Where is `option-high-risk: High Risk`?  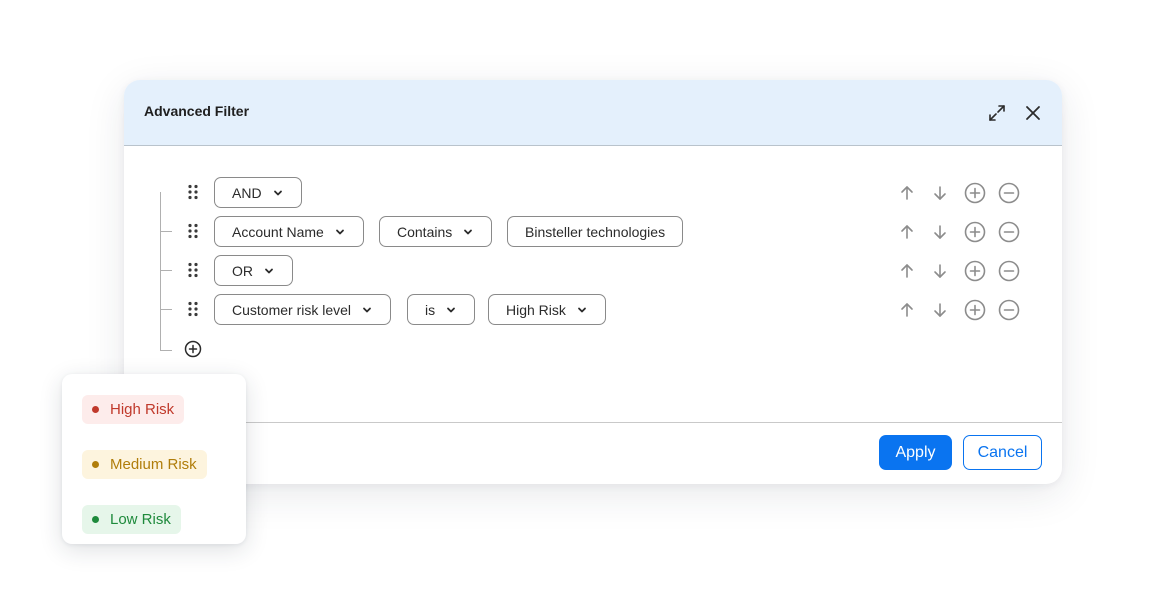 option-high-risk: High Risk is located at coordinates (133, 409).